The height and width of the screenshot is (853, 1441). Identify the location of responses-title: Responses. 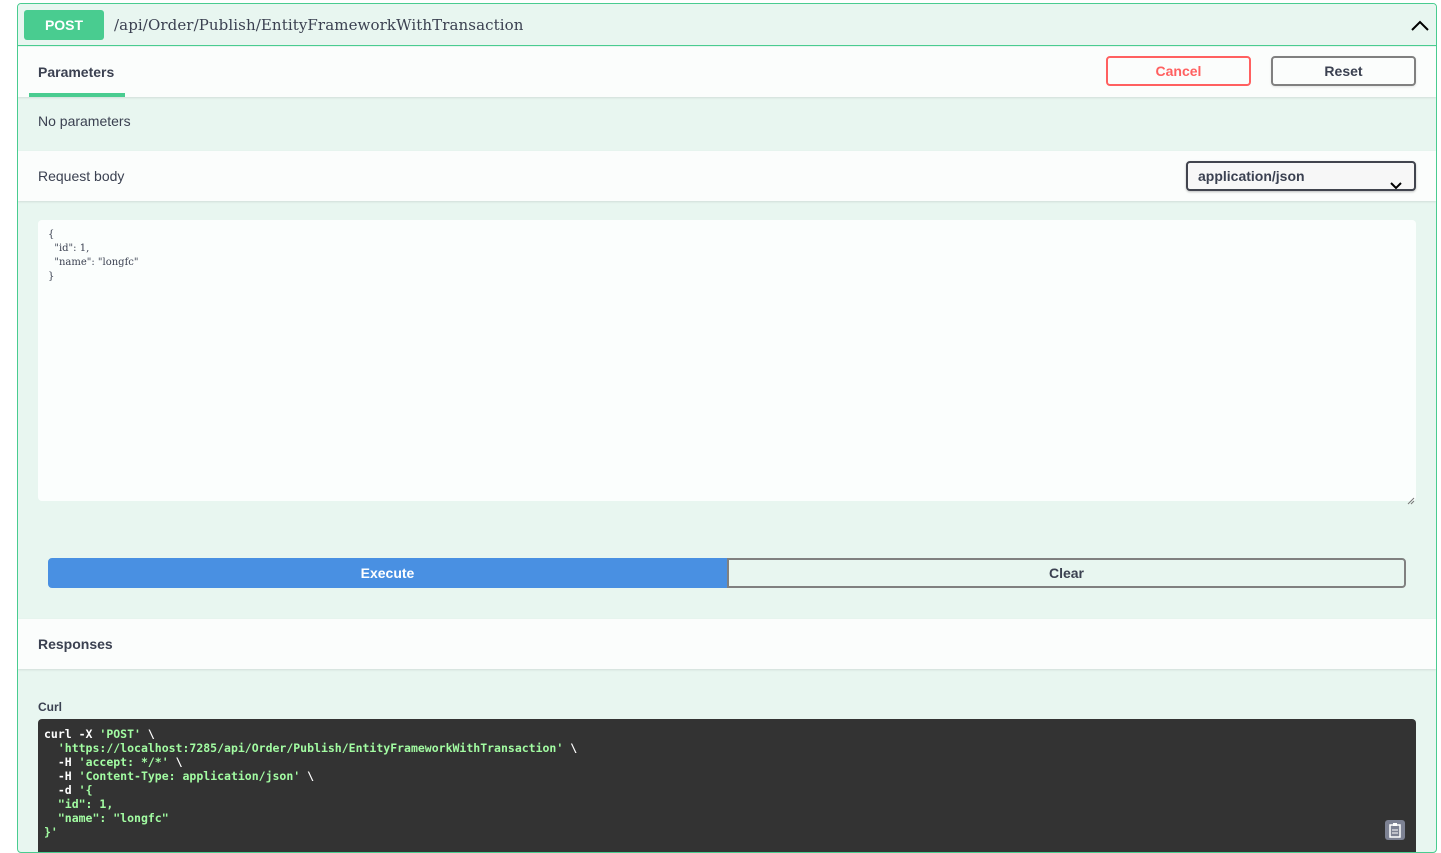
(75, 644).